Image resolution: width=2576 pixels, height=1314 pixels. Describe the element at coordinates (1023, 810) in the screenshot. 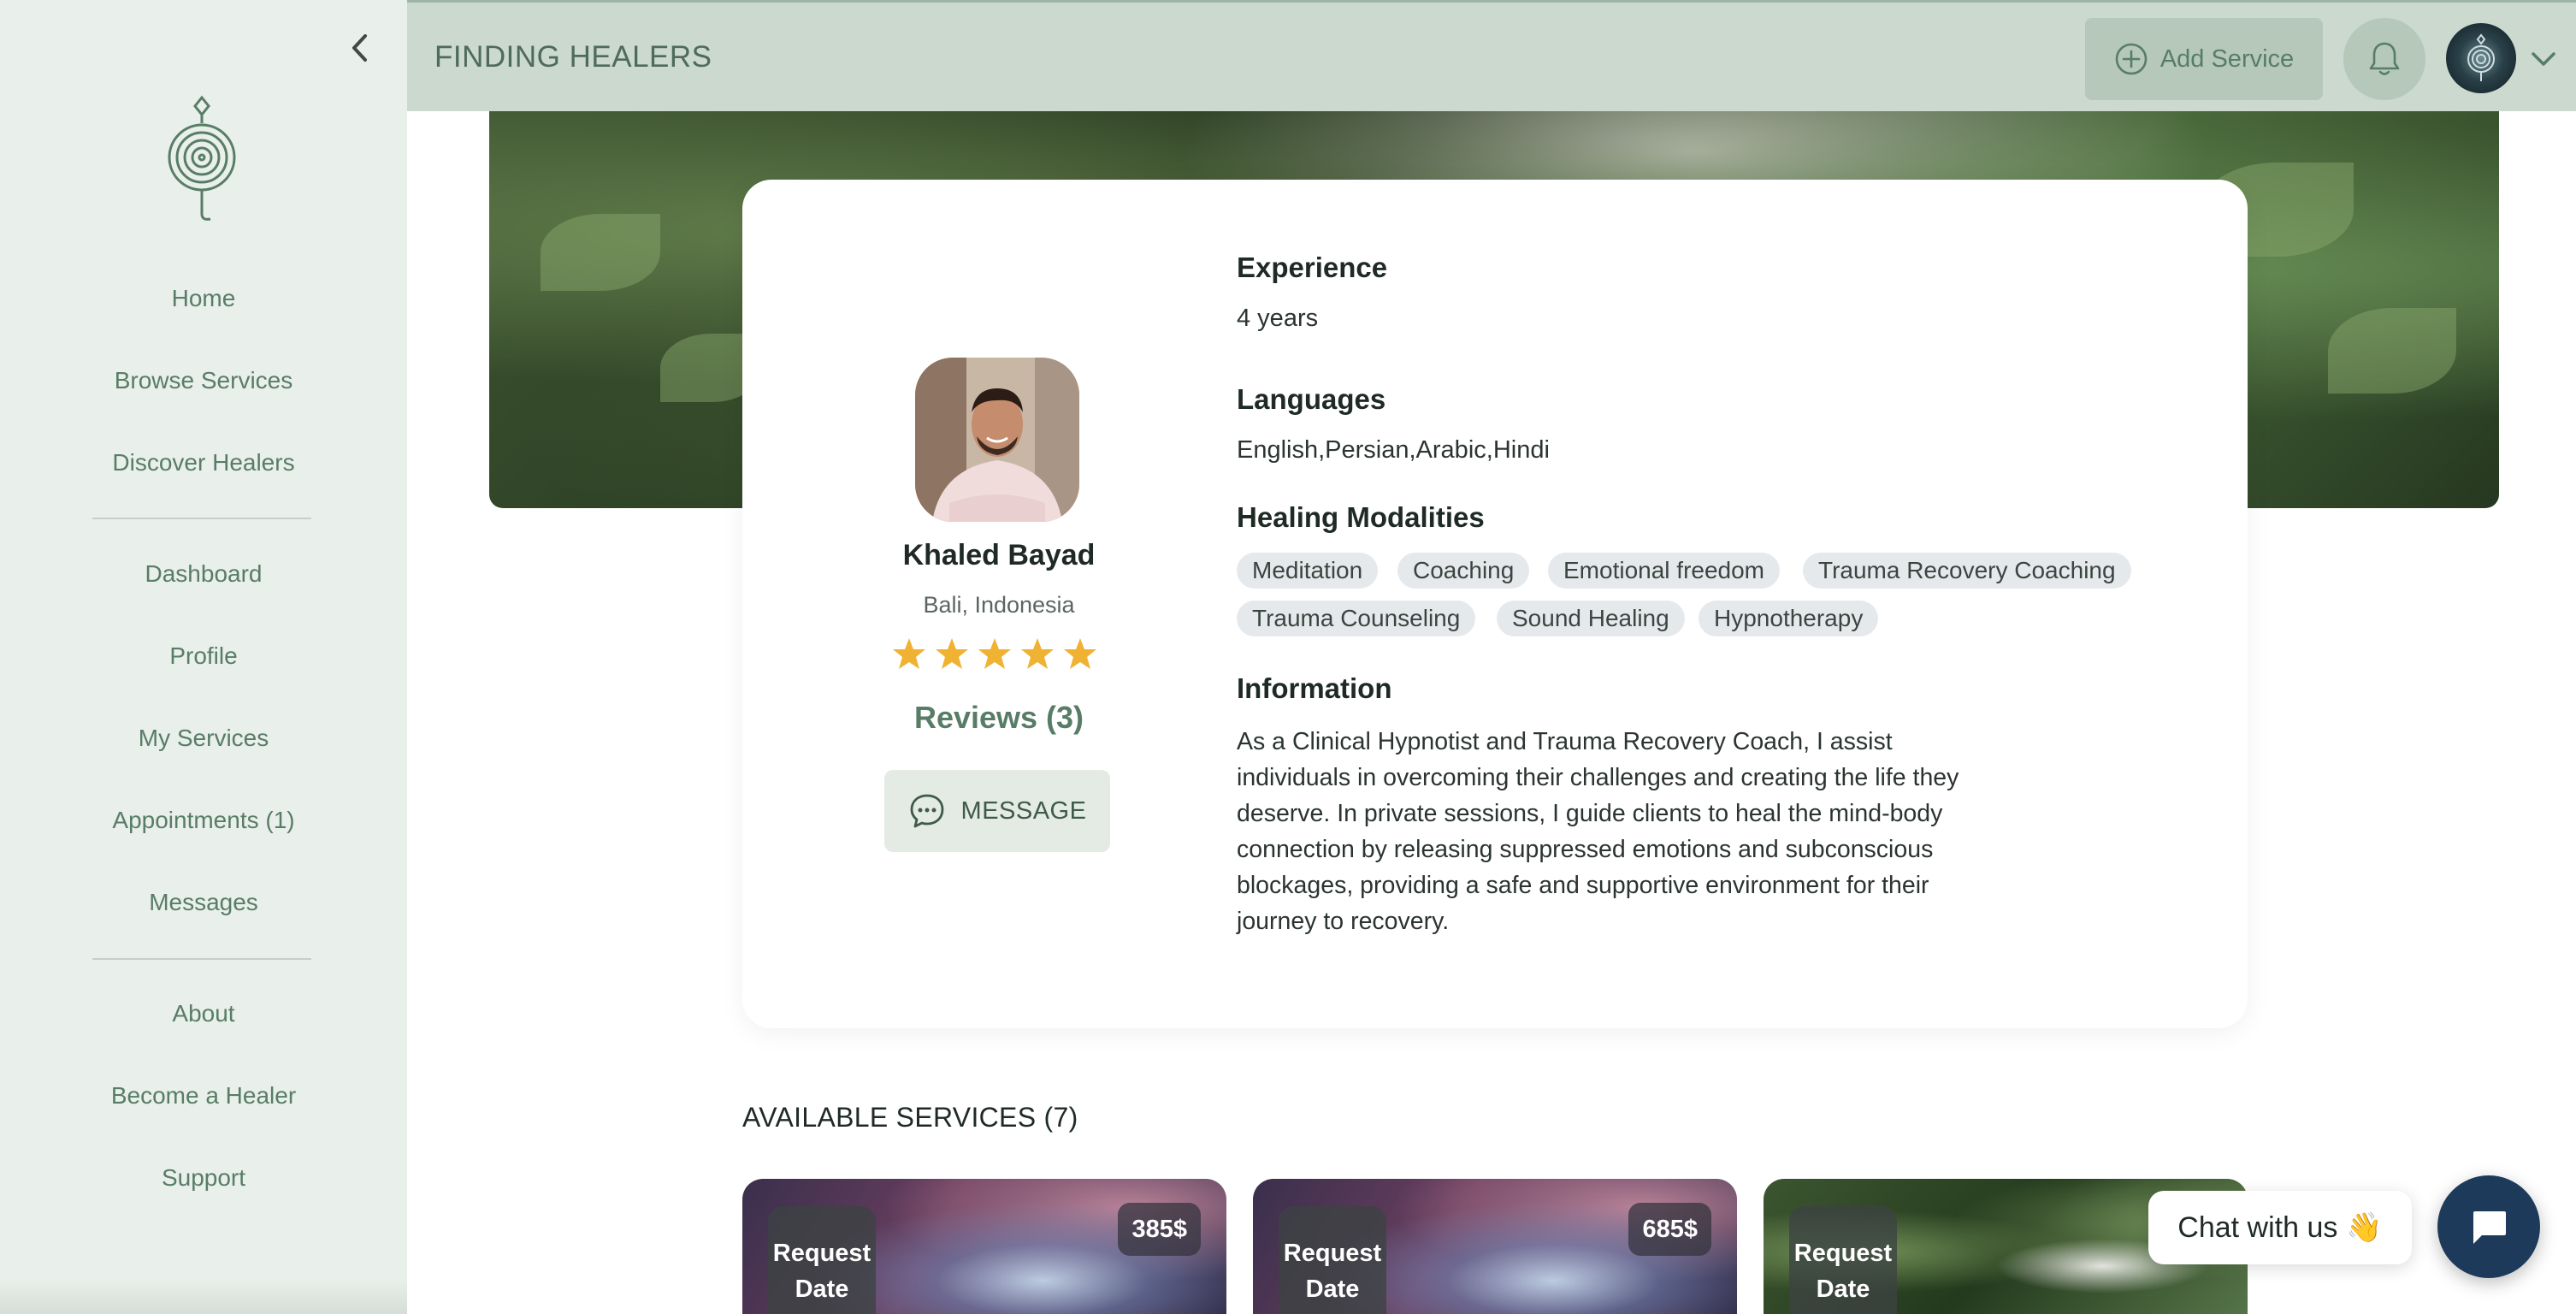

I see `message-label: MESSAGE` at that location.